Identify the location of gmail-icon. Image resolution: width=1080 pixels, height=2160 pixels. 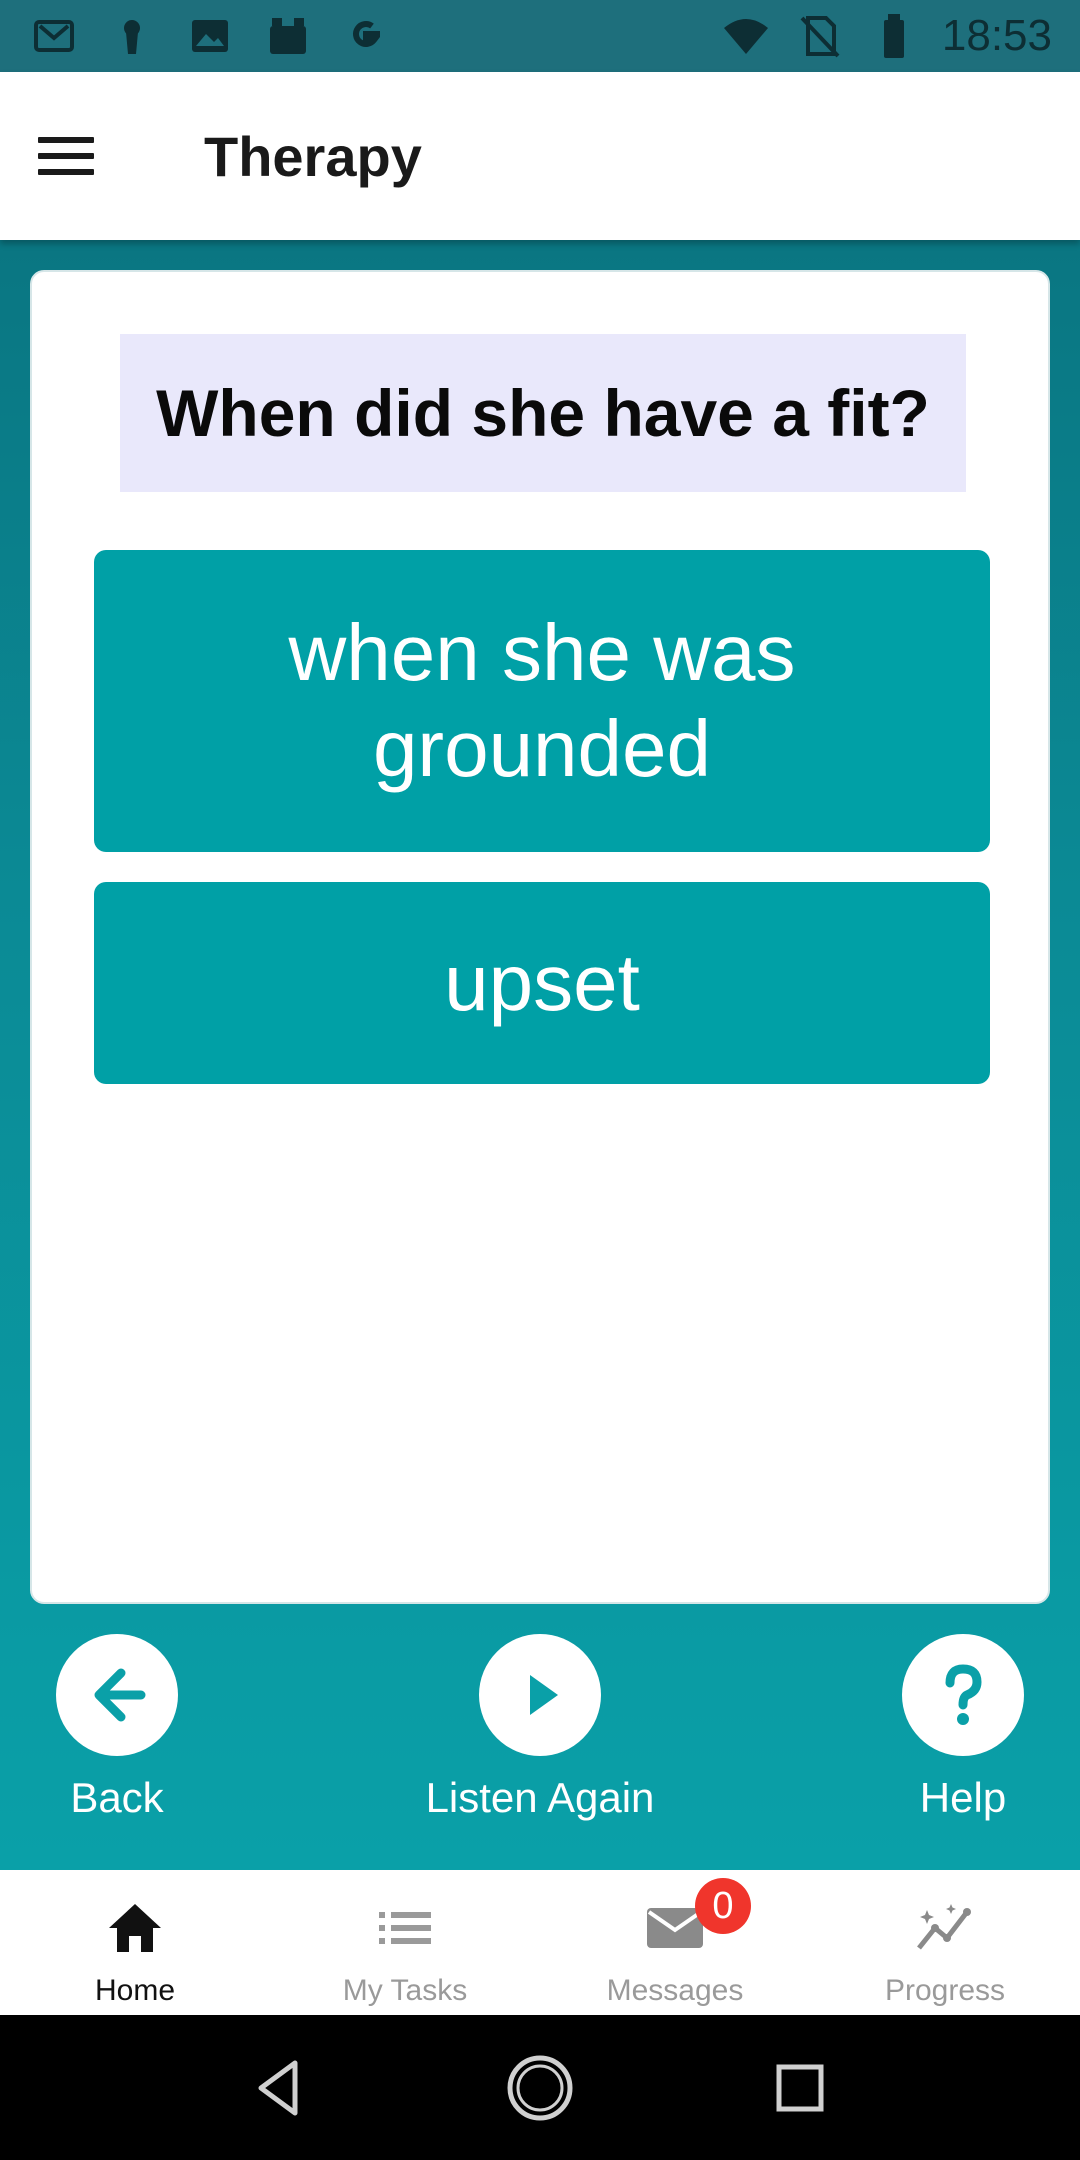
(54, 36).